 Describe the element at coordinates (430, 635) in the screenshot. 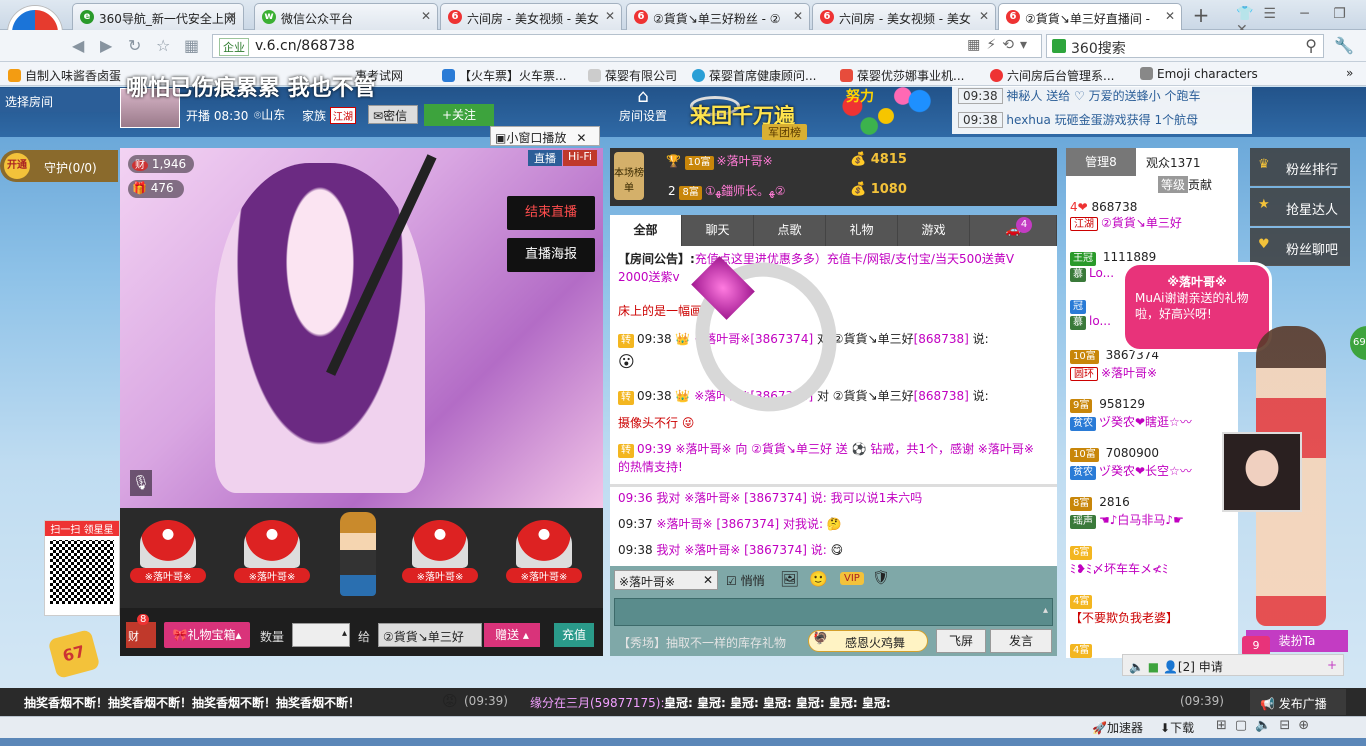

I see `recipient-select: ②貨貨↘单三好` at that location.